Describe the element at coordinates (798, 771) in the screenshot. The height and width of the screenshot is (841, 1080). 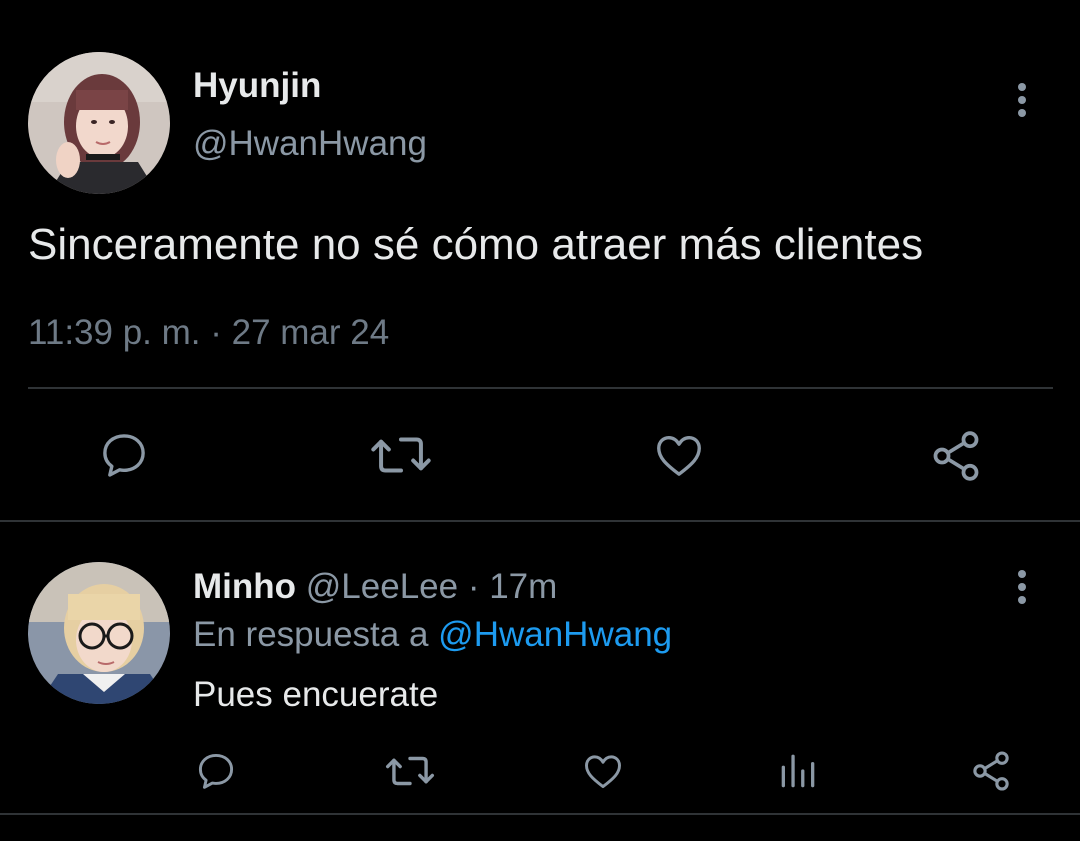
I see `views-icon` at that location.